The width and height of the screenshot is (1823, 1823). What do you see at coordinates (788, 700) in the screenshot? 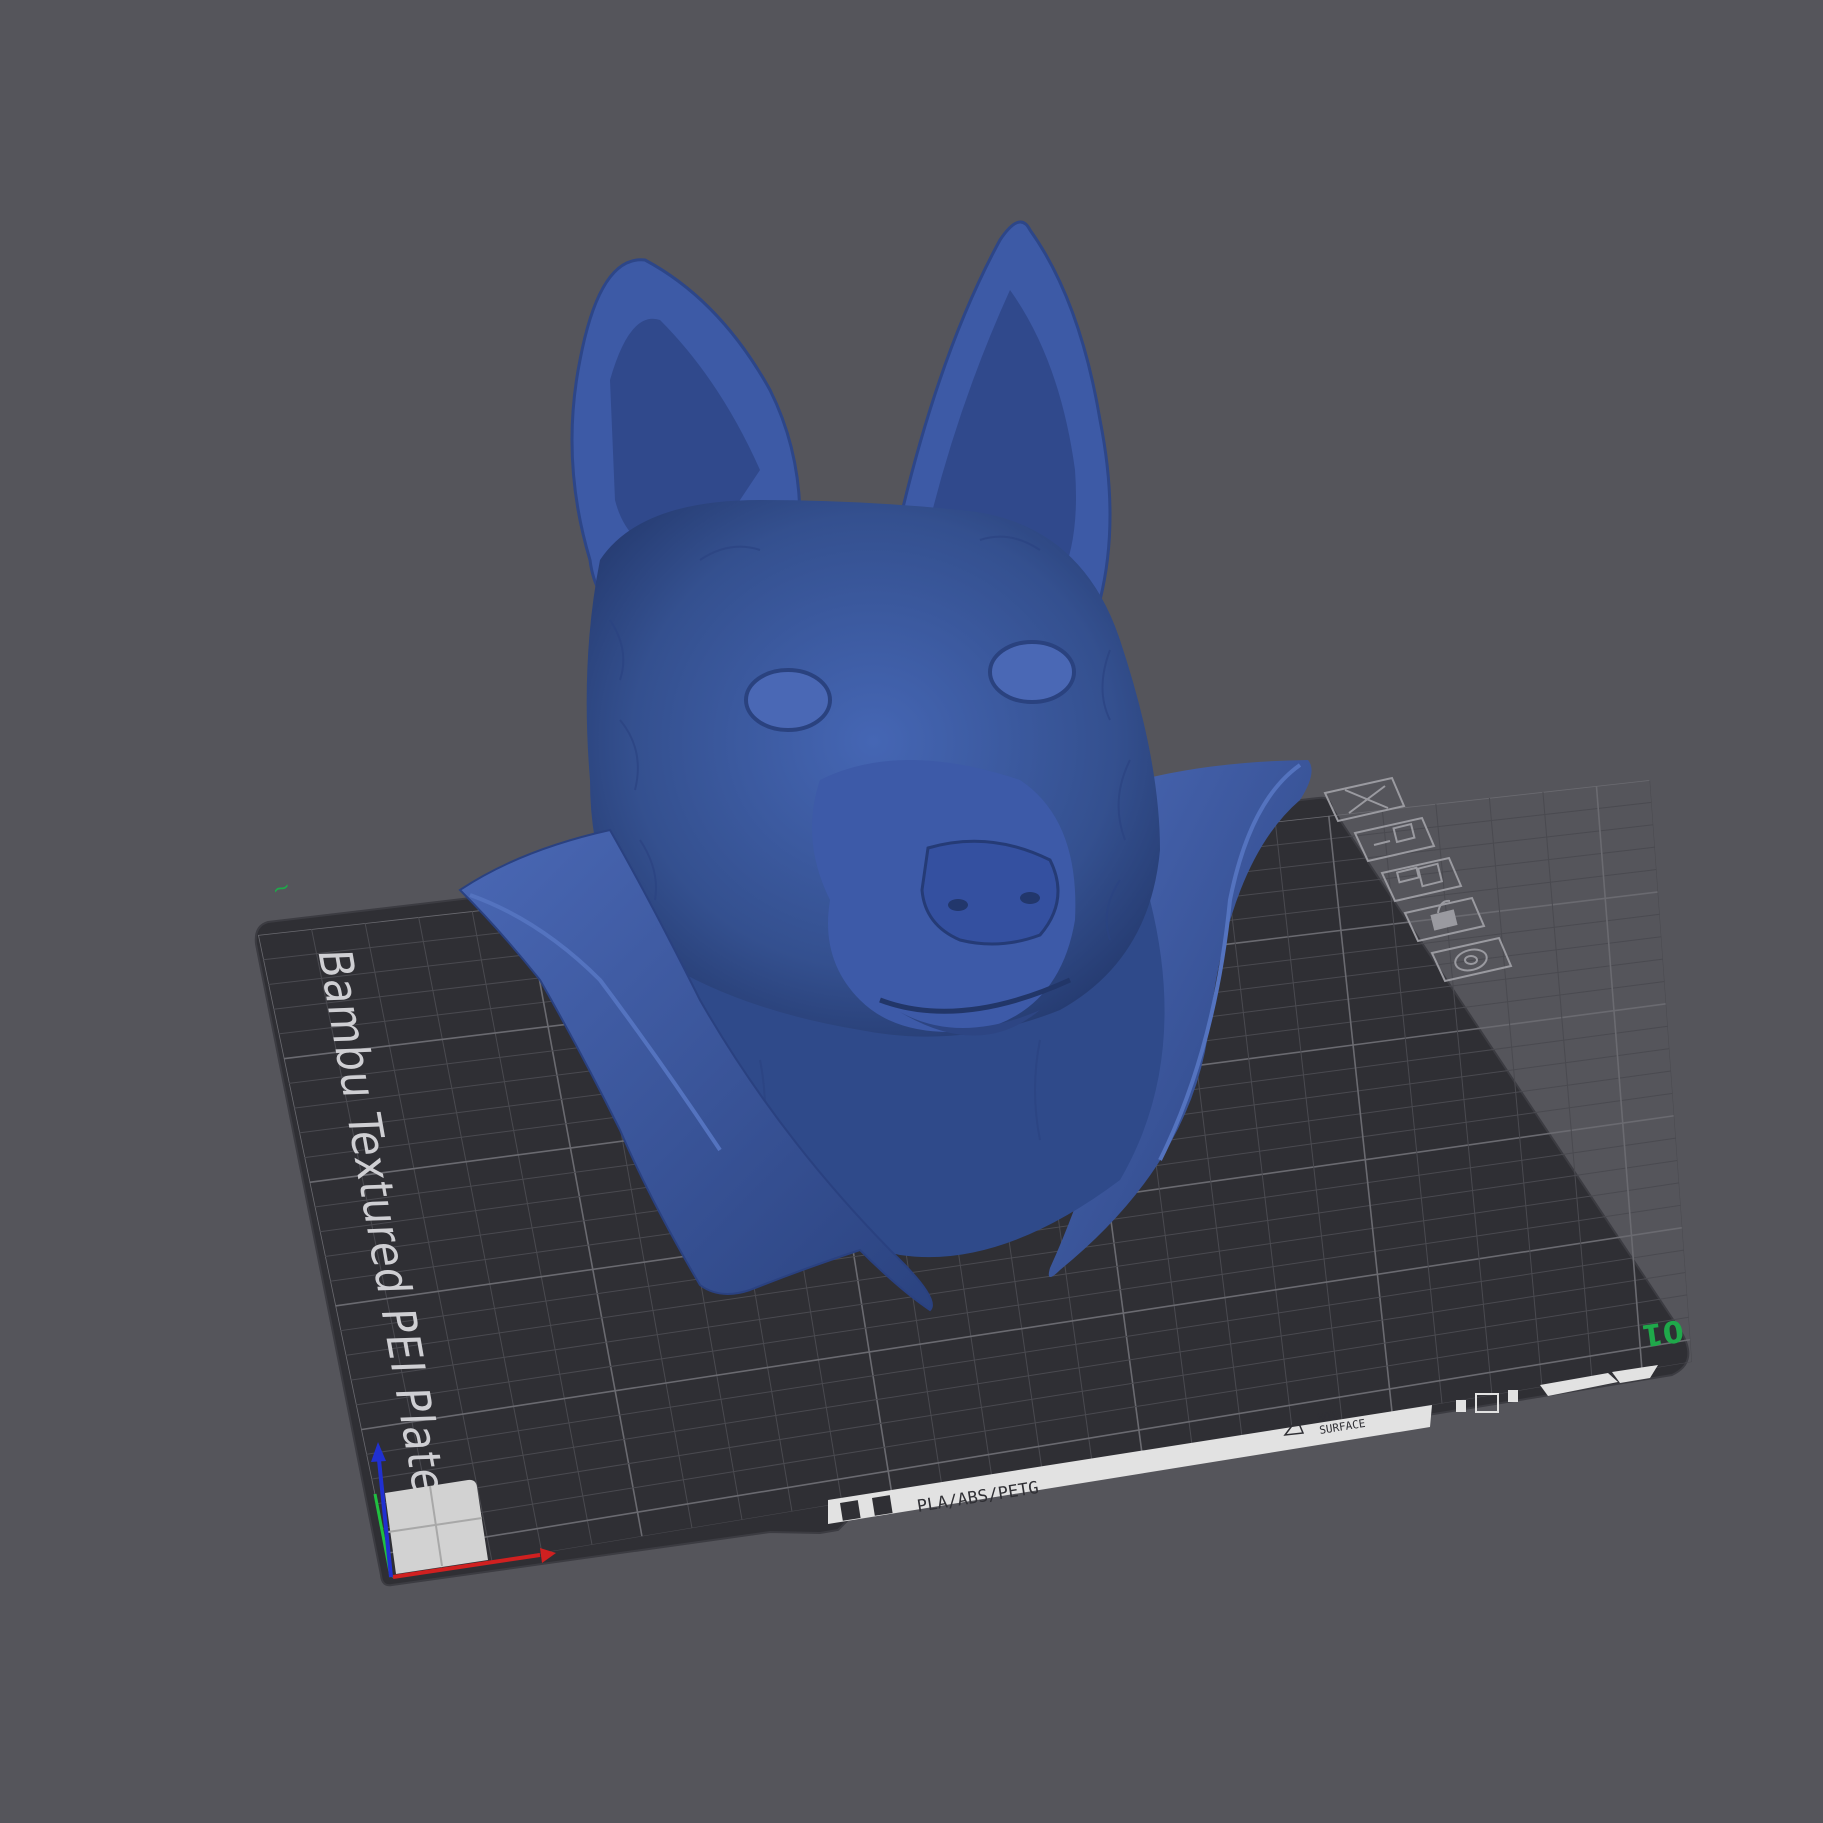
I see `left-eye` at bounding box center [788, 700].